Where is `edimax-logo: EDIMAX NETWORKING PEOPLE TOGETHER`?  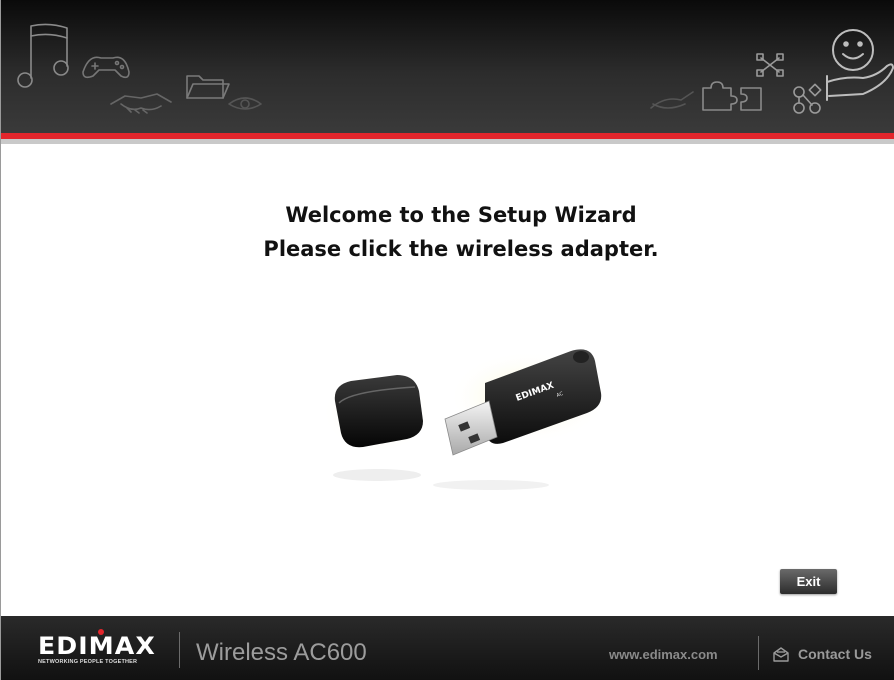 edimax-logo: EDIMAX NETWORKING PEOPLE TOGETHER is located at coordinates (103, 647).